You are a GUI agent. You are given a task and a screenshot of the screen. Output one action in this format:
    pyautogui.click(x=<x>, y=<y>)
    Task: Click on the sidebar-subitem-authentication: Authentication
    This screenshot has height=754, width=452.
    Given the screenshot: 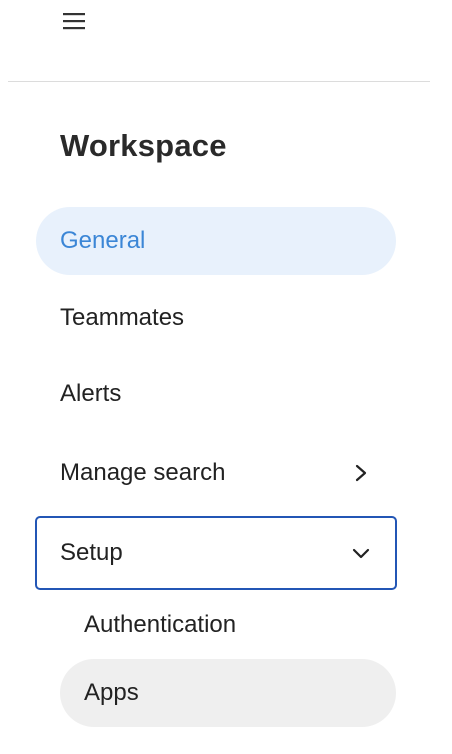 What is the action you would take?
    pyautogui.click(x=228, y=625)
    